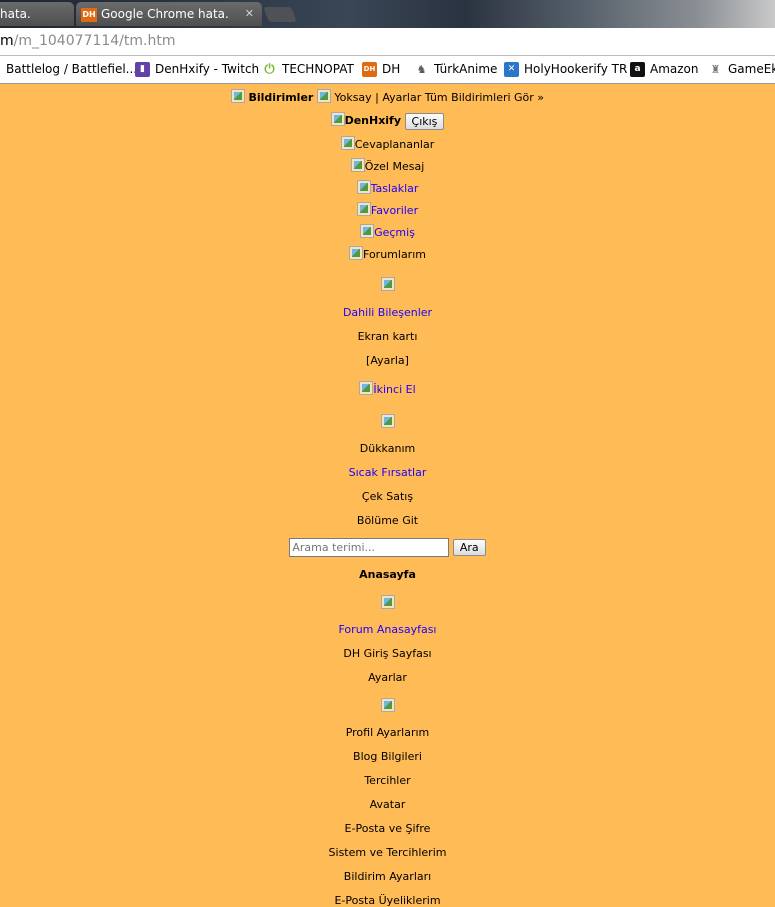 This screenshot has height=907, width=775. I want to click on forum-label: [Ayarla], so click(387, 360).